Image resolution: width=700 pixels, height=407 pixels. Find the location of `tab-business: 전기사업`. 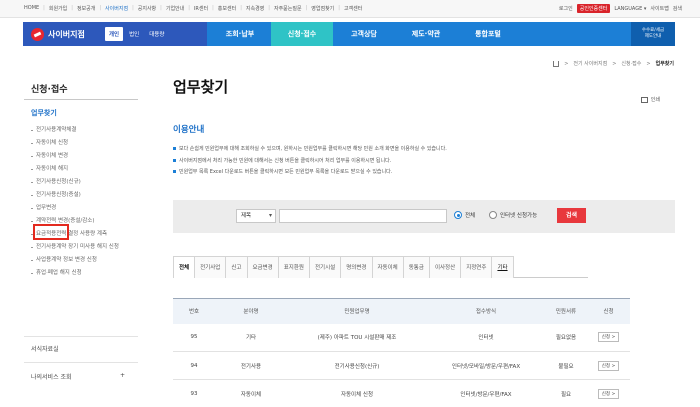

tab-business: 전기사업 is located at coordinates (210, 267).